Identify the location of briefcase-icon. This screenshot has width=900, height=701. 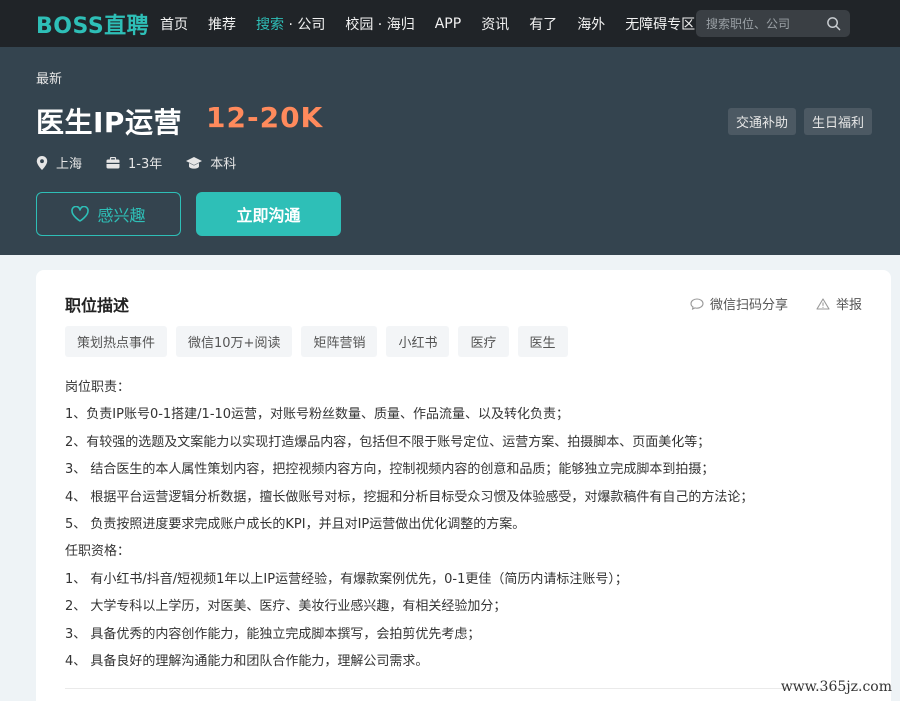
(113, 162).